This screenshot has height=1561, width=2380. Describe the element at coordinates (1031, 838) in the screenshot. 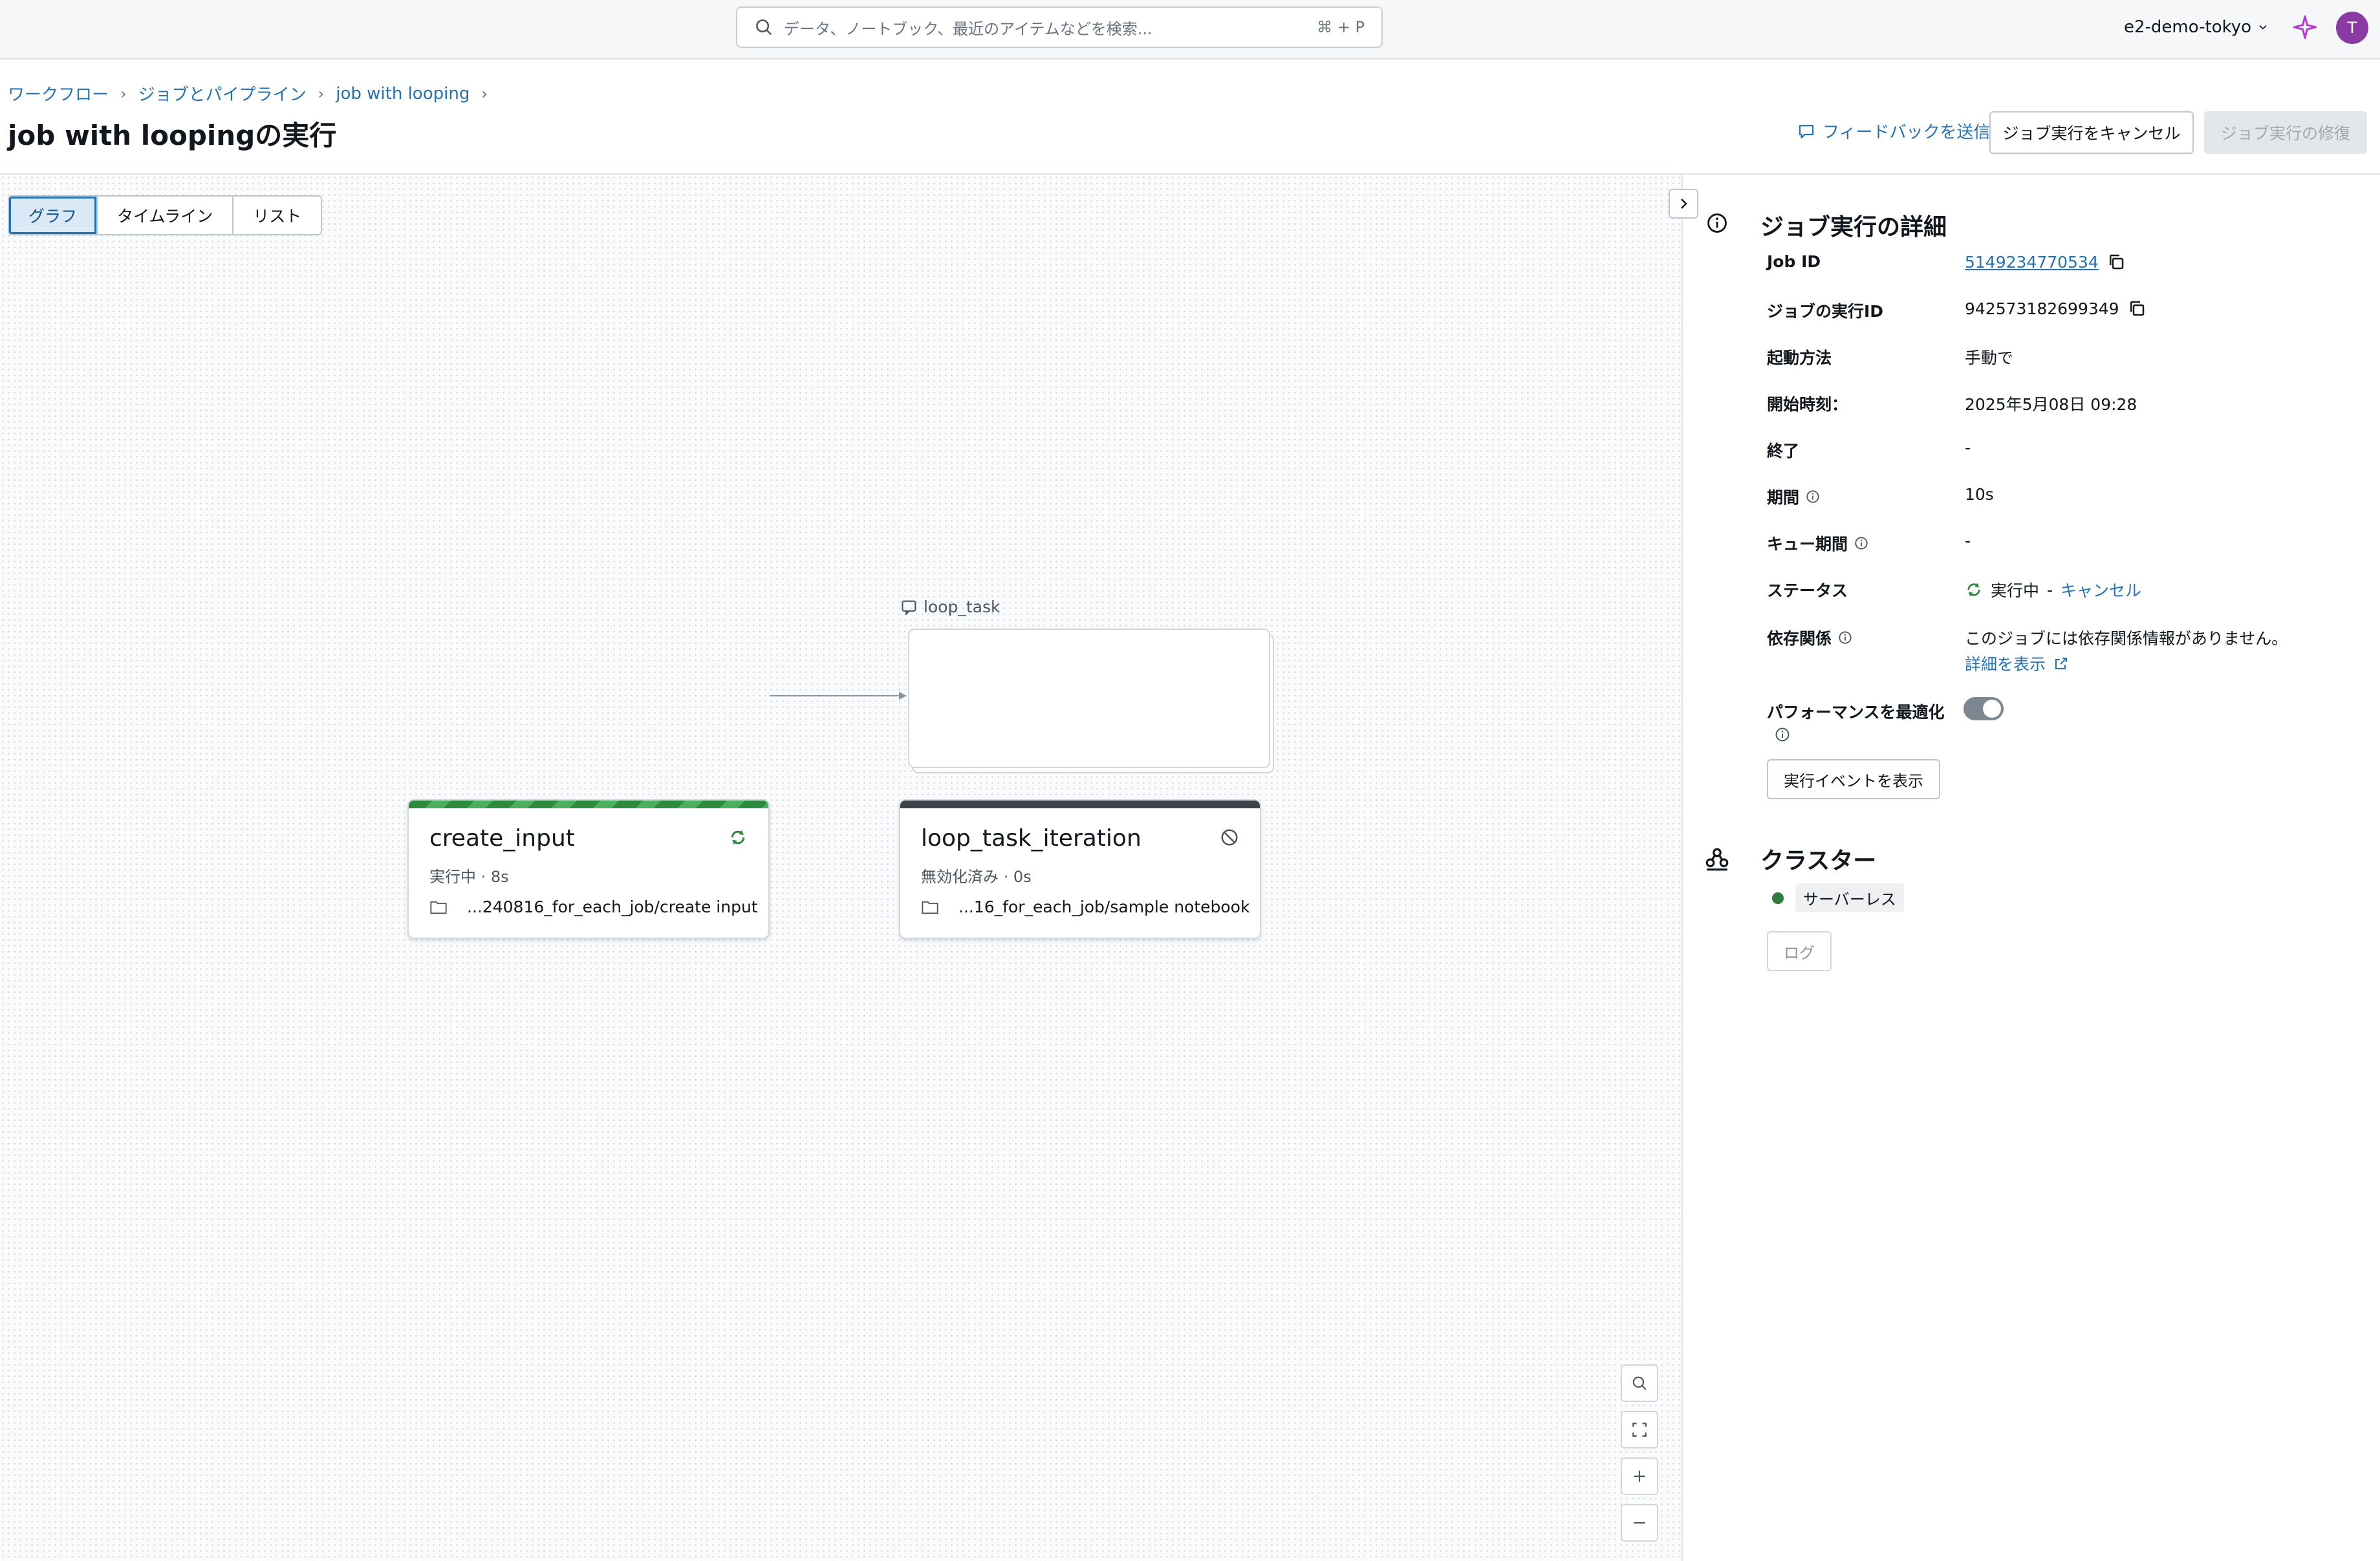

I see `task-name: loop_task_iteration` at that location.